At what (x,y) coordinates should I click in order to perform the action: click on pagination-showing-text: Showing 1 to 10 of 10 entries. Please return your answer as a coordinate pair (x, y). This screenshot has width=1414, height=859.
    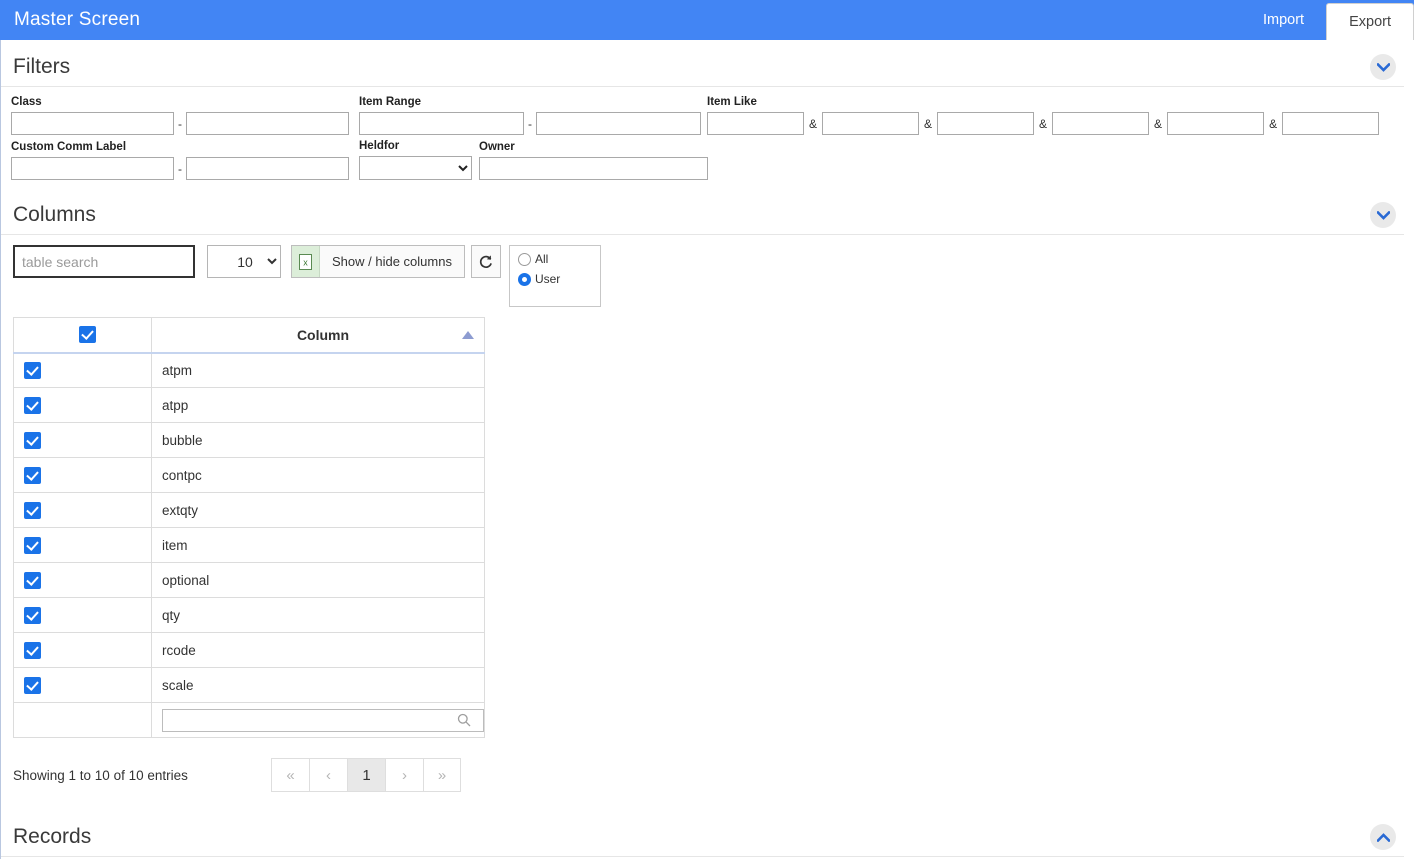
    Looking at the image, I should click on (100, 775).